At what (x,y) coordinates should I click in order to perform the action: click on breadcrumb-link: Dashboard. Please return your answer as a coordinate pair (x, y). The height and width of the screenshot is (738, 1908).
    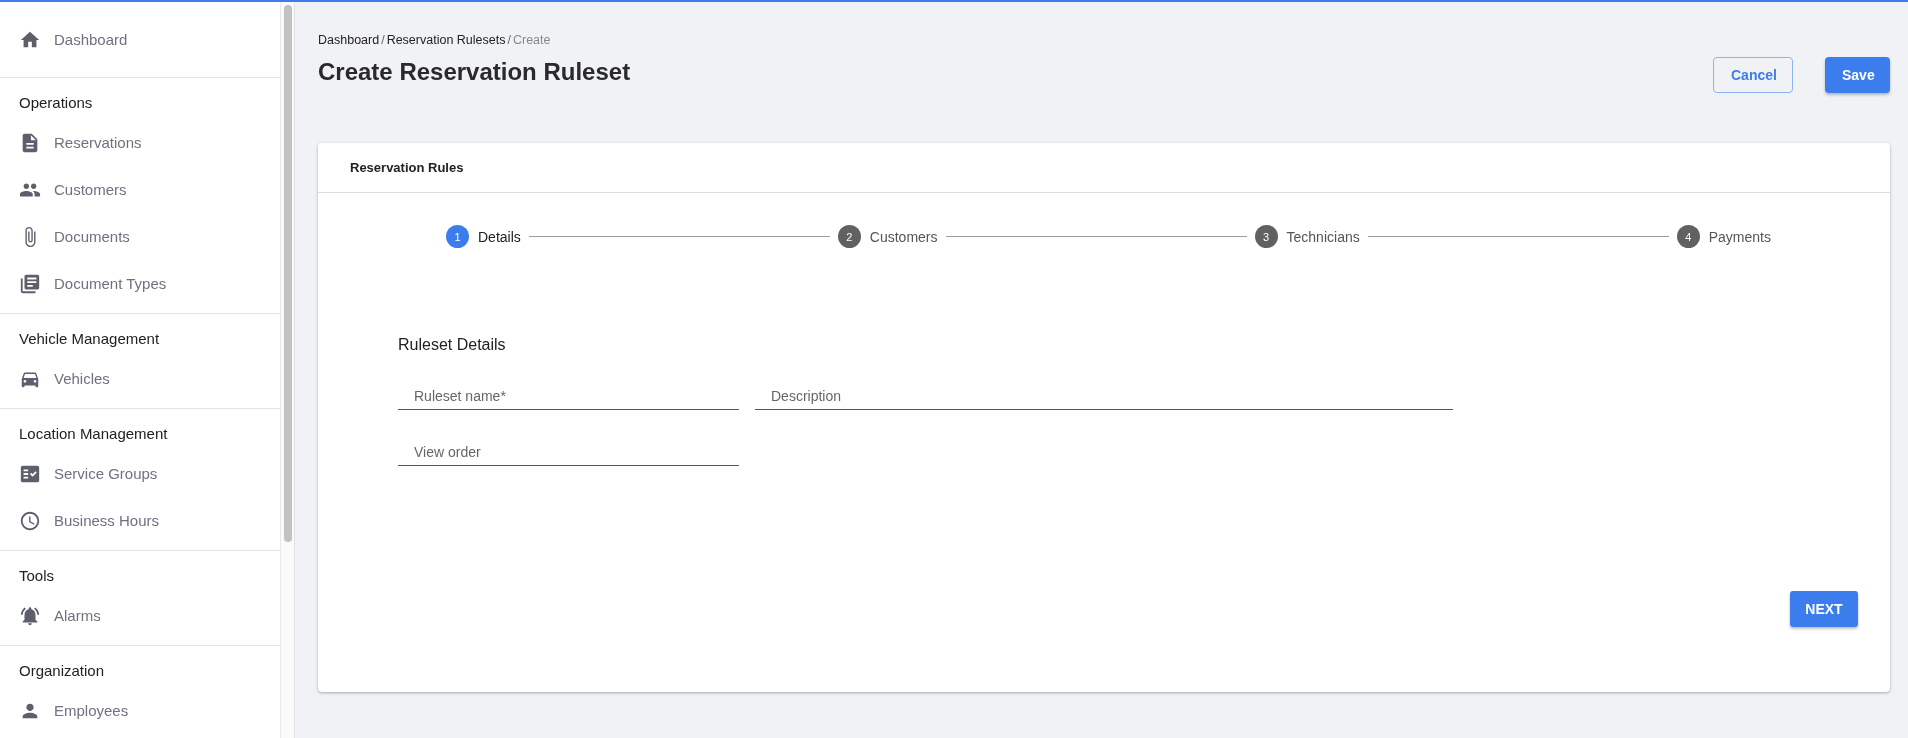
    Looking at the image, I should click on (349, 40).